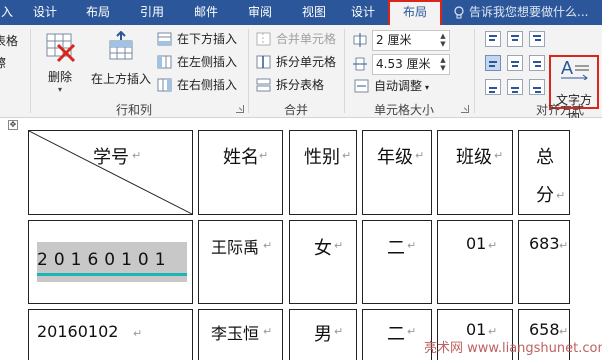 This screenshot has width=602, height=360. Describe the element at coordinates (493, 87) in the screenshot. I see `align-bottom-left-button` at that location.